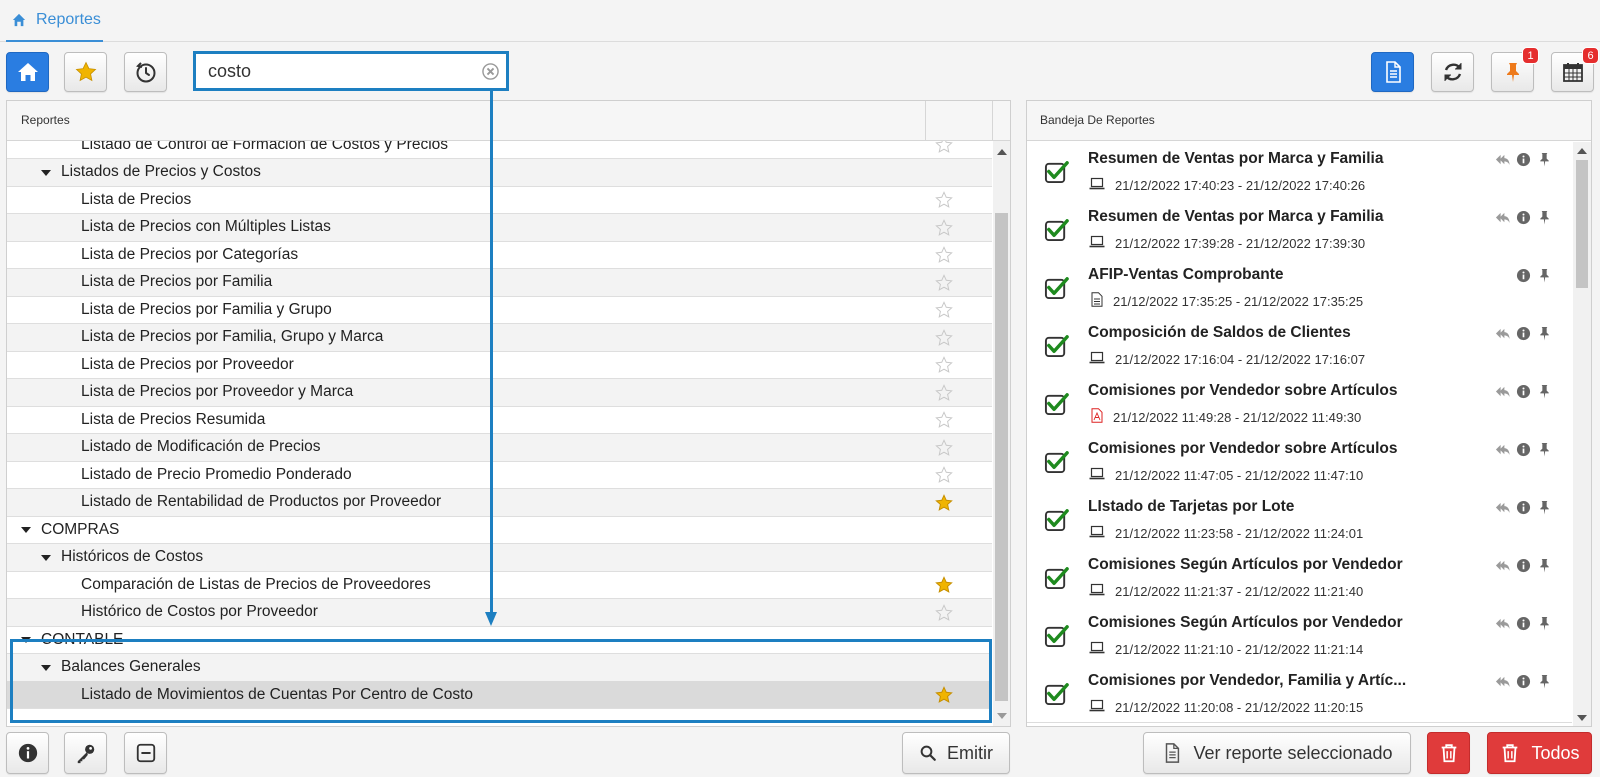 The height and width of the screenshot is (777, 1600). What do you see at coordinates (499, 365) in the screenshot?
I see `tree-report-row: Lista de Precios por Proveedor` at bounding box center [499, 365].